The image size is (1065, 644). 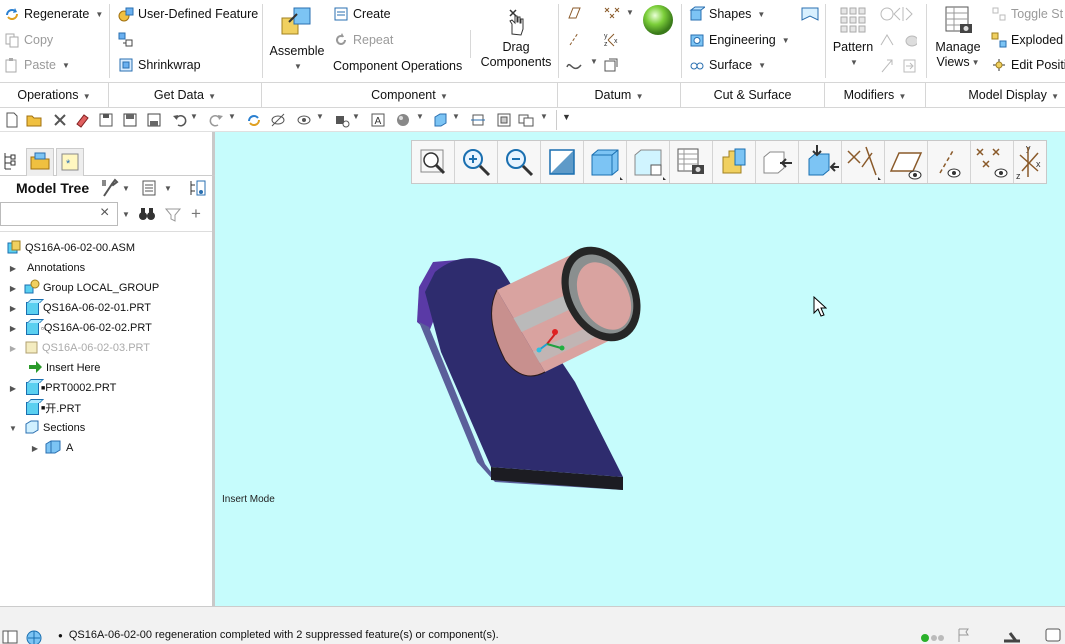 I want to click on open-folder-icon, so click(x=34, y=120).